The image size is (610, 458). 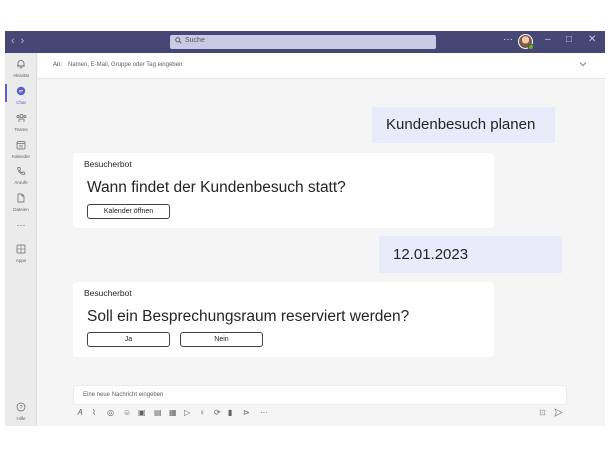 I want to click on sidebar-item-calls: Anrufe, so click(x=21, y=175).